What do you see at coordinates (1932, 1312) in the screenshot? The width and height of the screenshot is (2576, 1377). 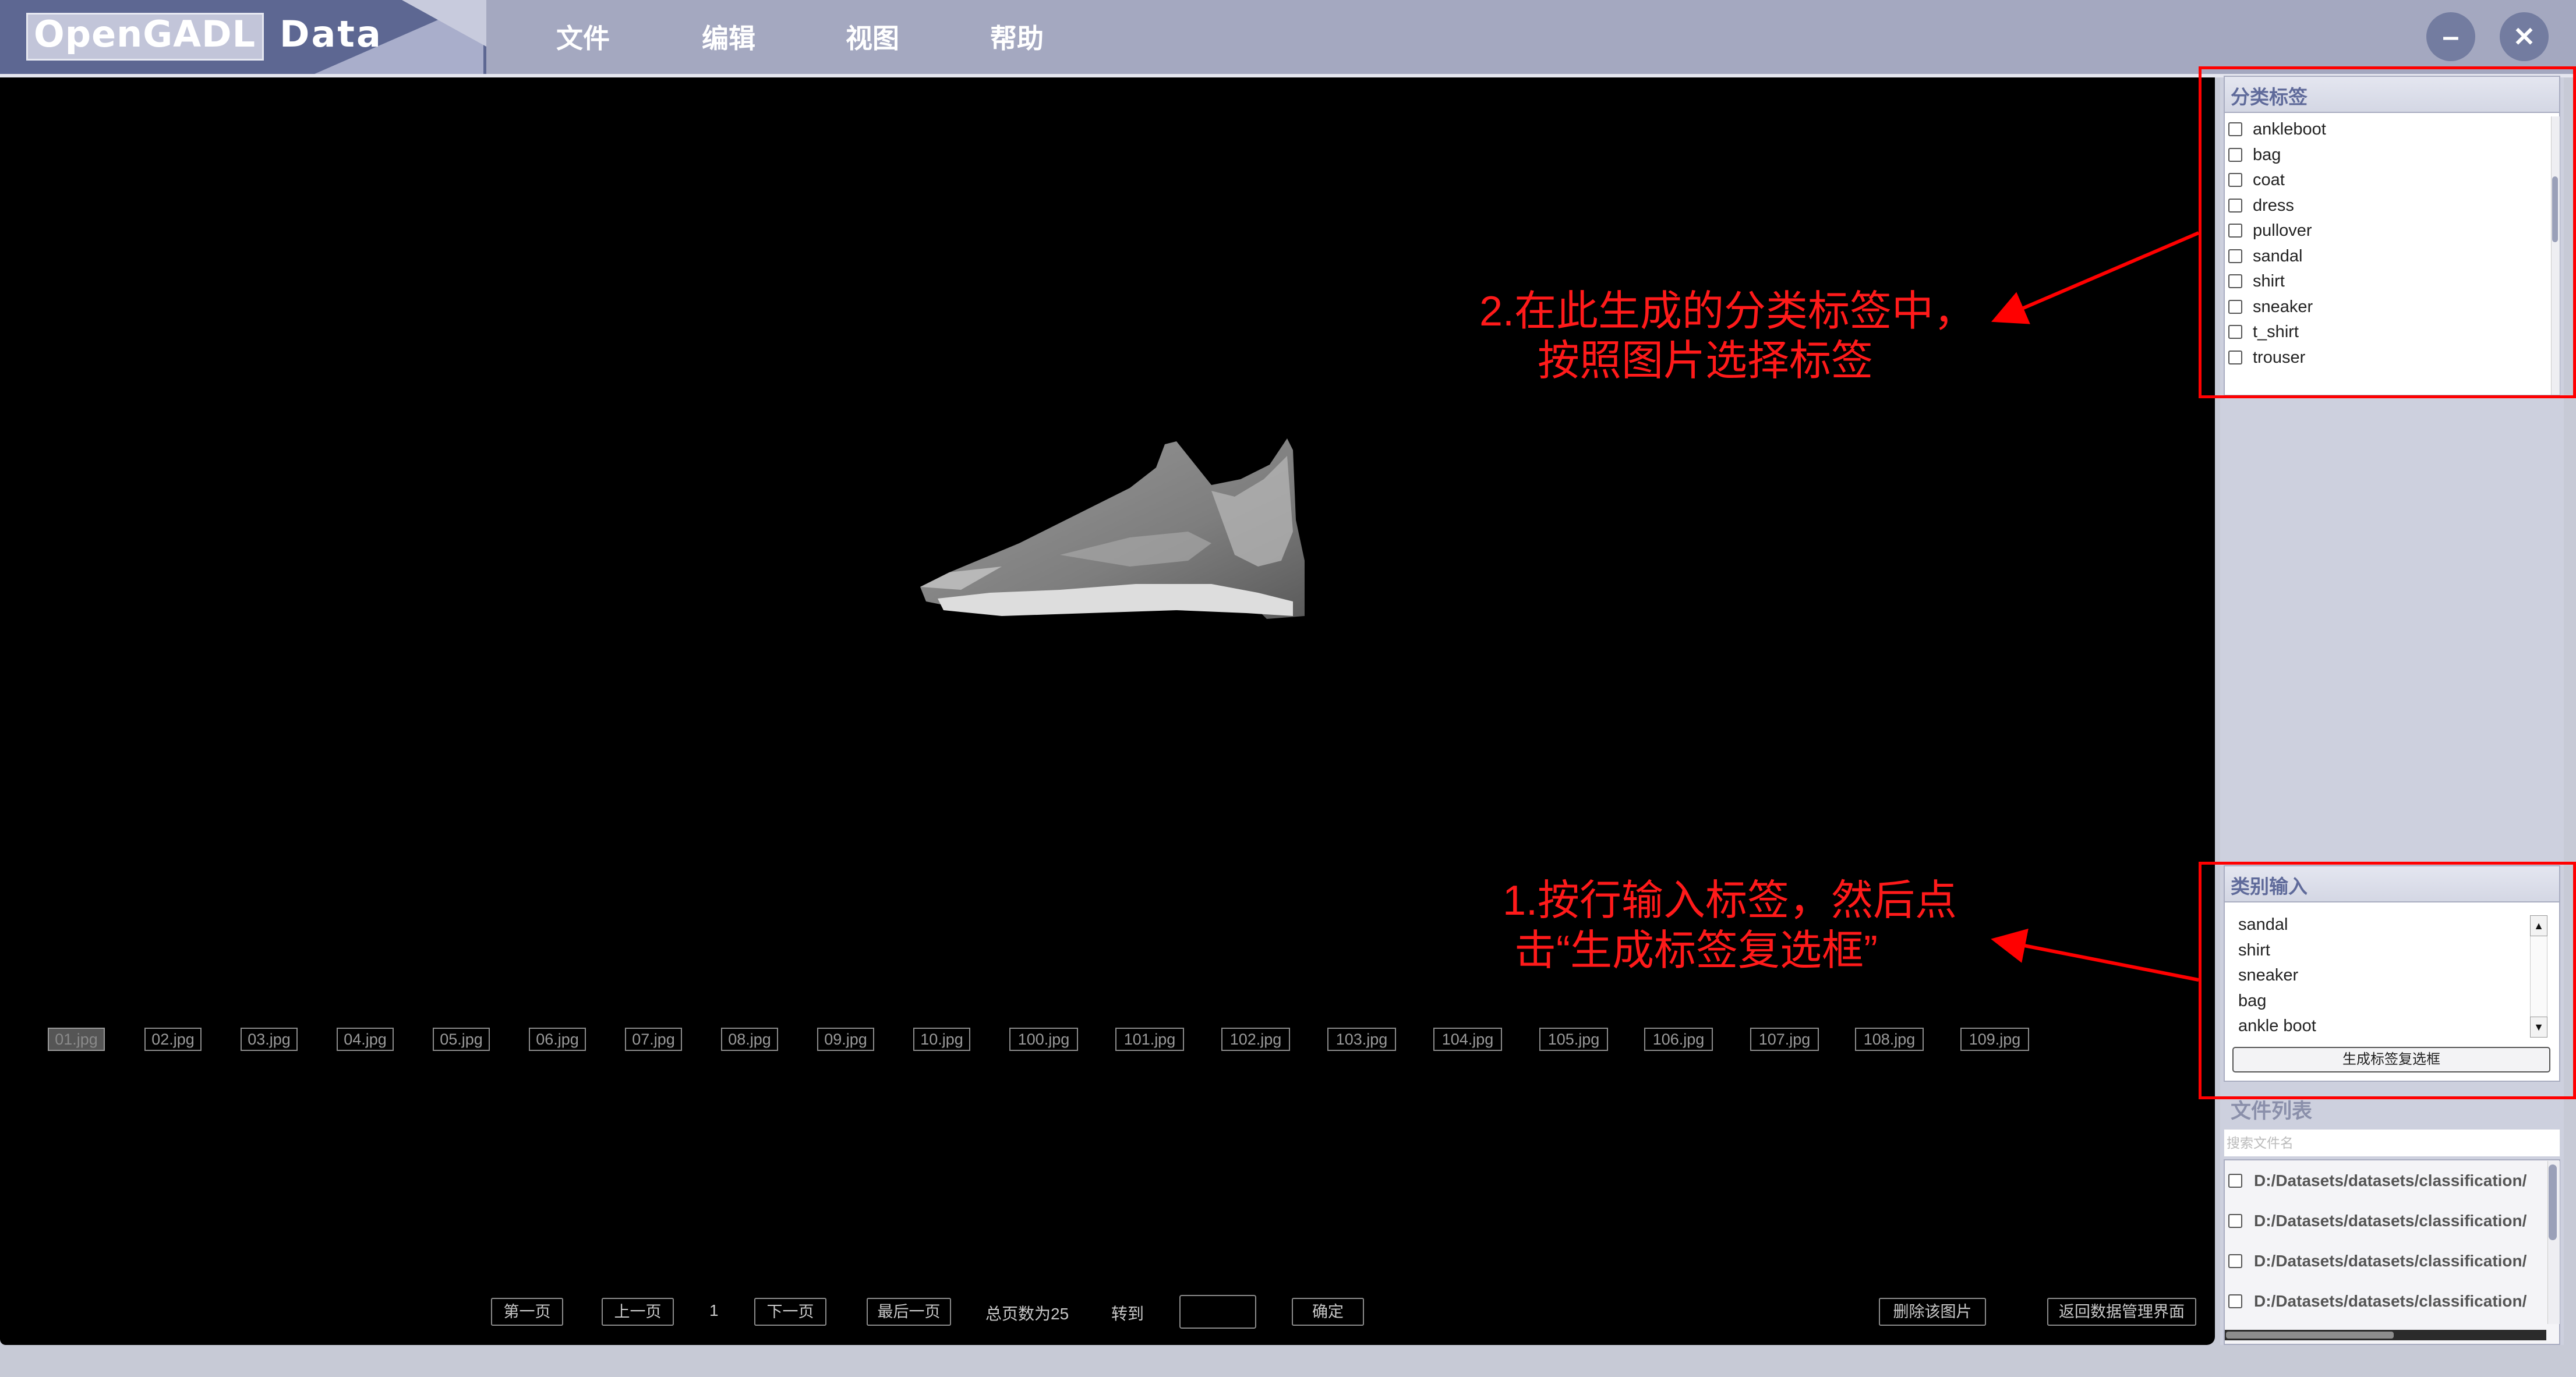 I see `delete-image-button: 删除该图片` at bounding box center [1932, 1312].